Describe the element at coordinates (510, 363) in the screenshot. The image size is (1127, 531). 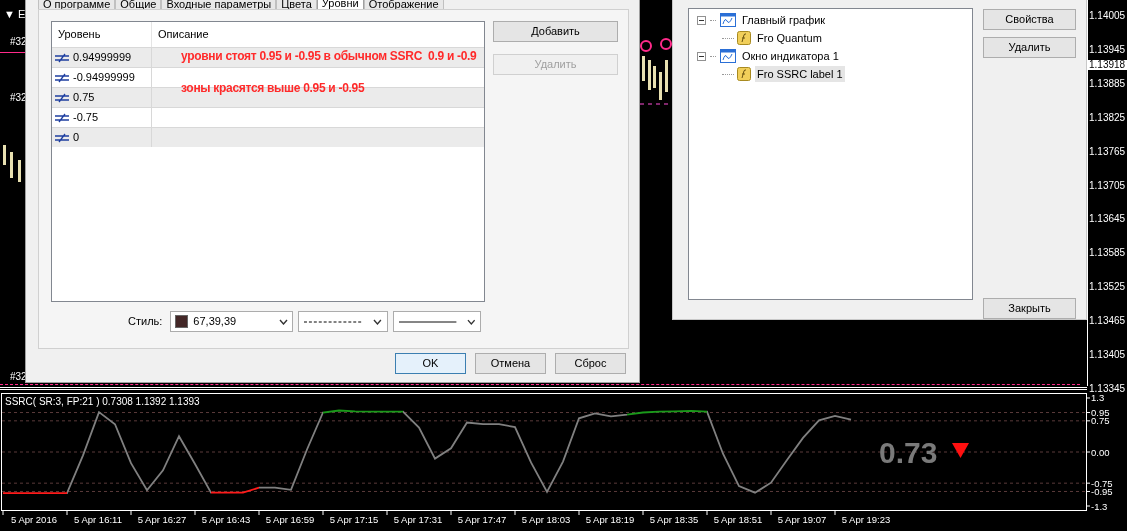
I see `button: Отмена` at that location.